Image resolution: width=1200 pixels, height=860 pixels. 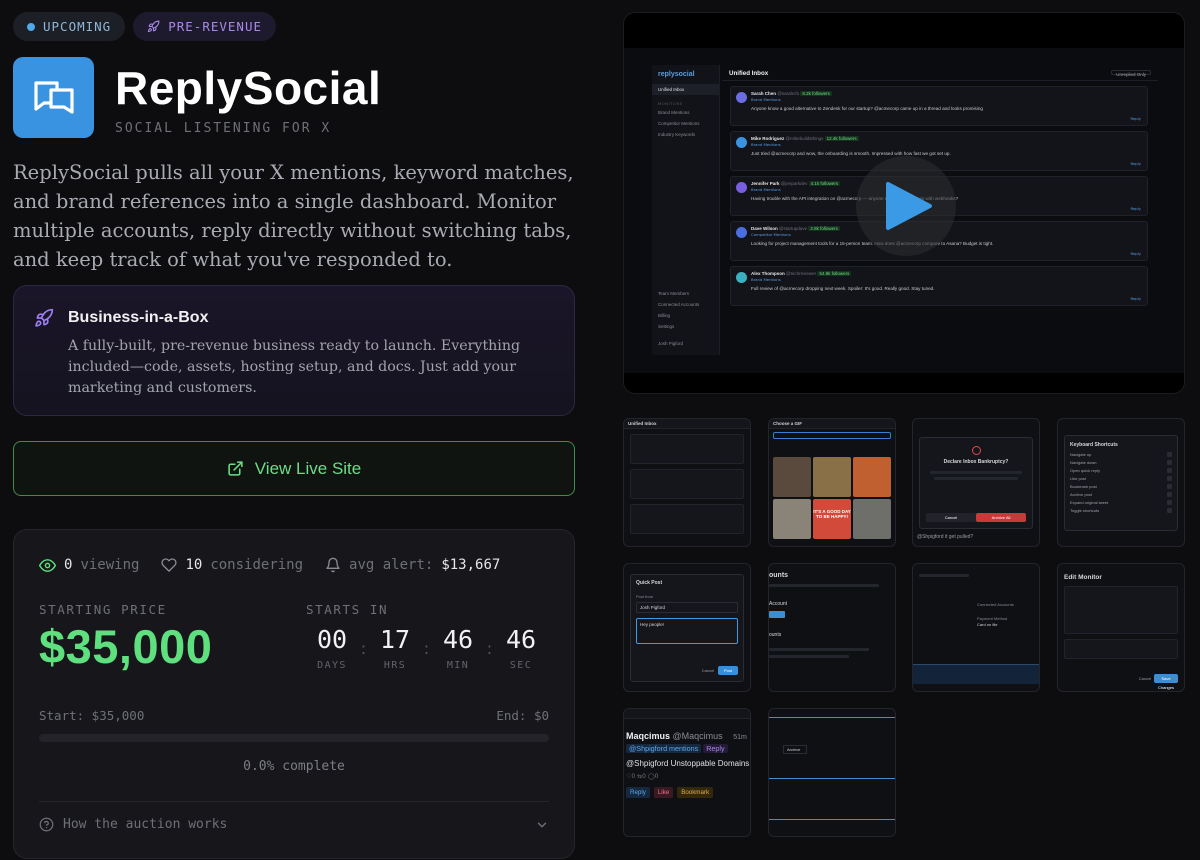 What do you see at coordinates (1145, 678) in the screenshot?
I see `monitor-cancel: Cancel` at bounding box center [1145, 678].